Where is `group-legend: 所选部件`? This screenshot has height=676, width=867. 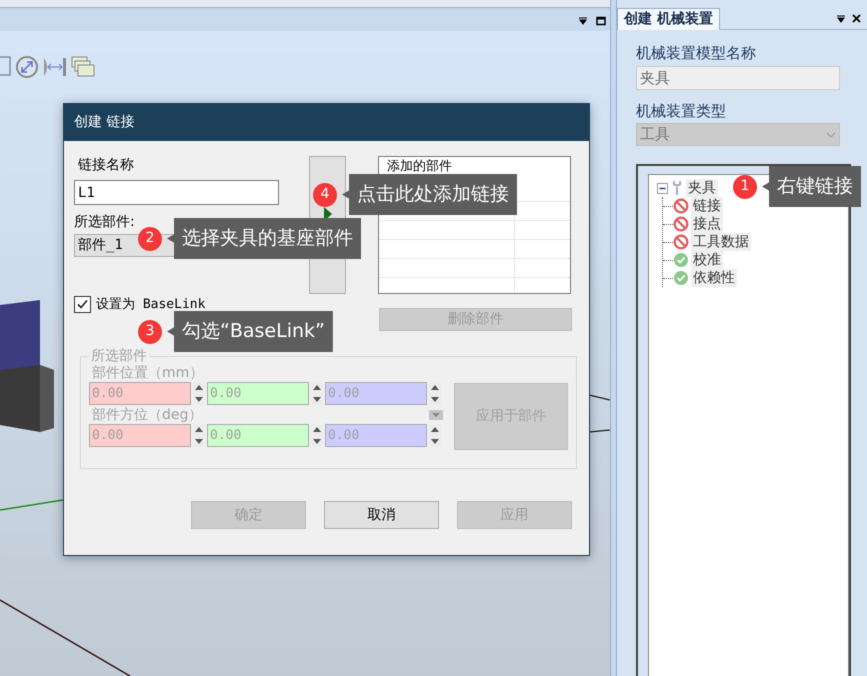 group-legend: 所选部件 is located at coordinates (119, 356).